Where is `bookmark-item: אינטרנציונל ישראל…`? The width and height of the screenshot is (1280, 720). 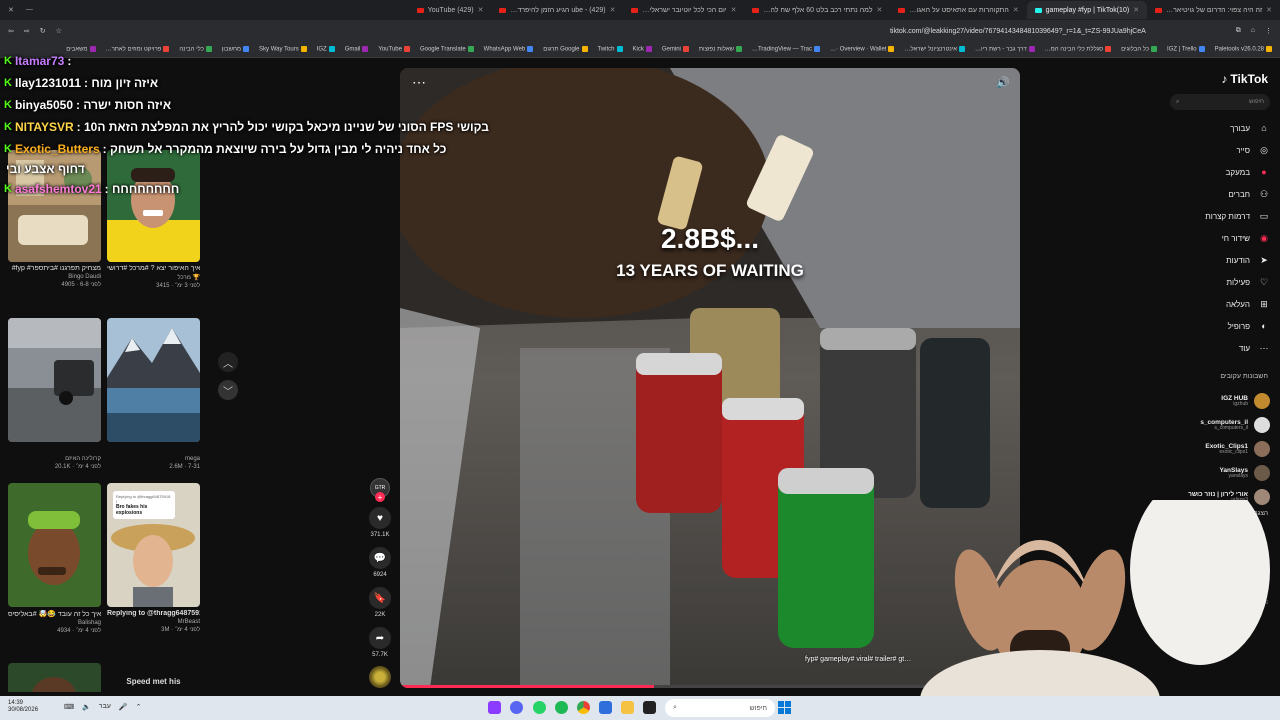
bookmark-item: אינטרנציונל ישראל… is located at coordinates (935, 49).